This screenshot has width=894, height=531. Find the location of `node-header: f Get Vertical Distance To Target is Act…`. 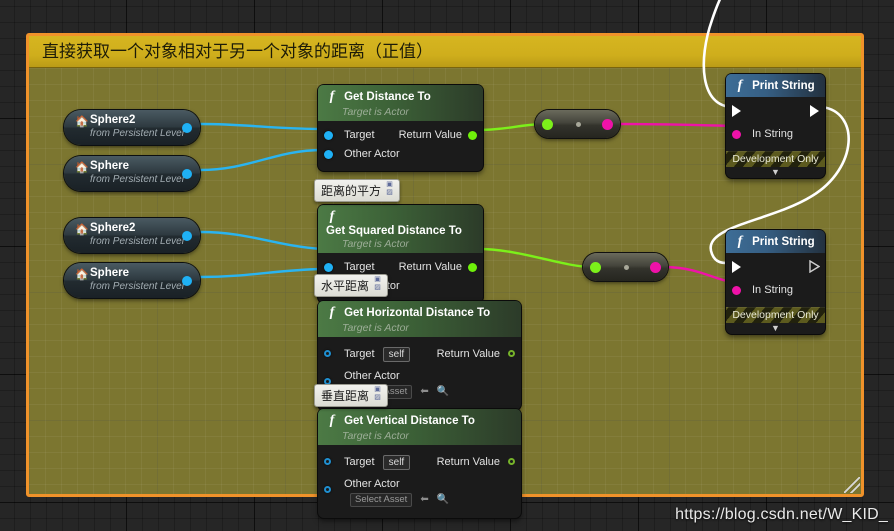

node-header: f Get Vertical Distance To Target is Act… is located at coordinates (419, 427).